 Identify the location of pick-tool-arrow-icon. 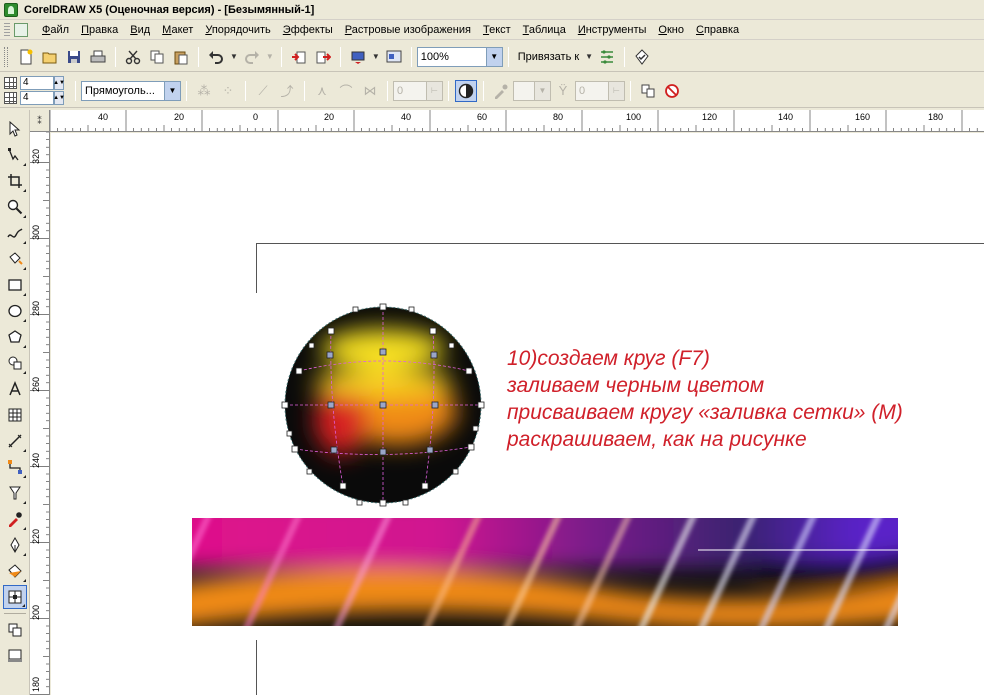
(15, 129).